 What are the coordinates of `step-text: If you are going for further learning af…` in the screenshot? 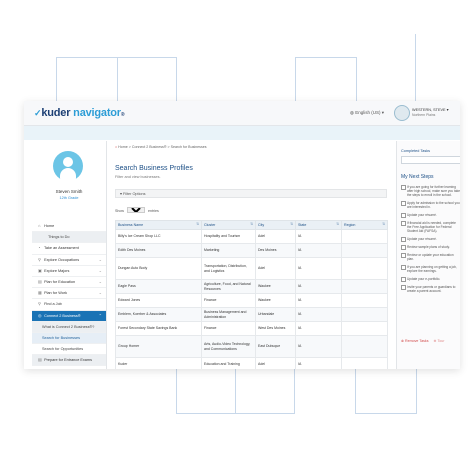 It's located at (433, 191).